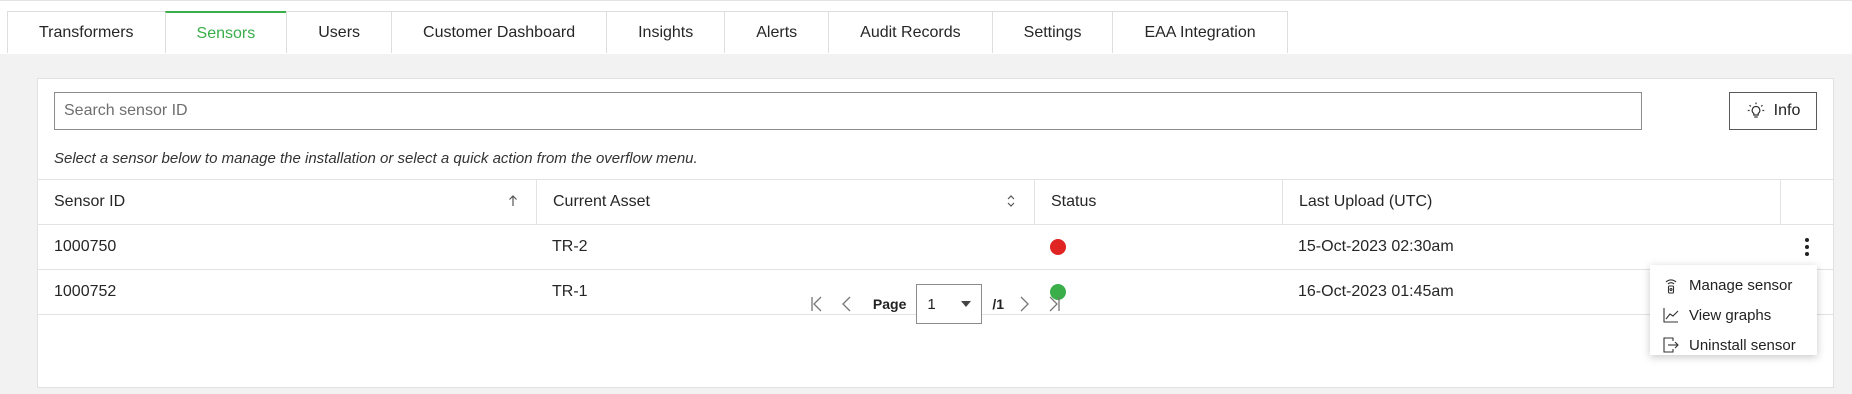 The image size is (1852, 394). What do you see at coordinates (287, 202) in the screenshot?
I see `column-header-sensor-id: Sensor ID` at bounding box center [287, 202].